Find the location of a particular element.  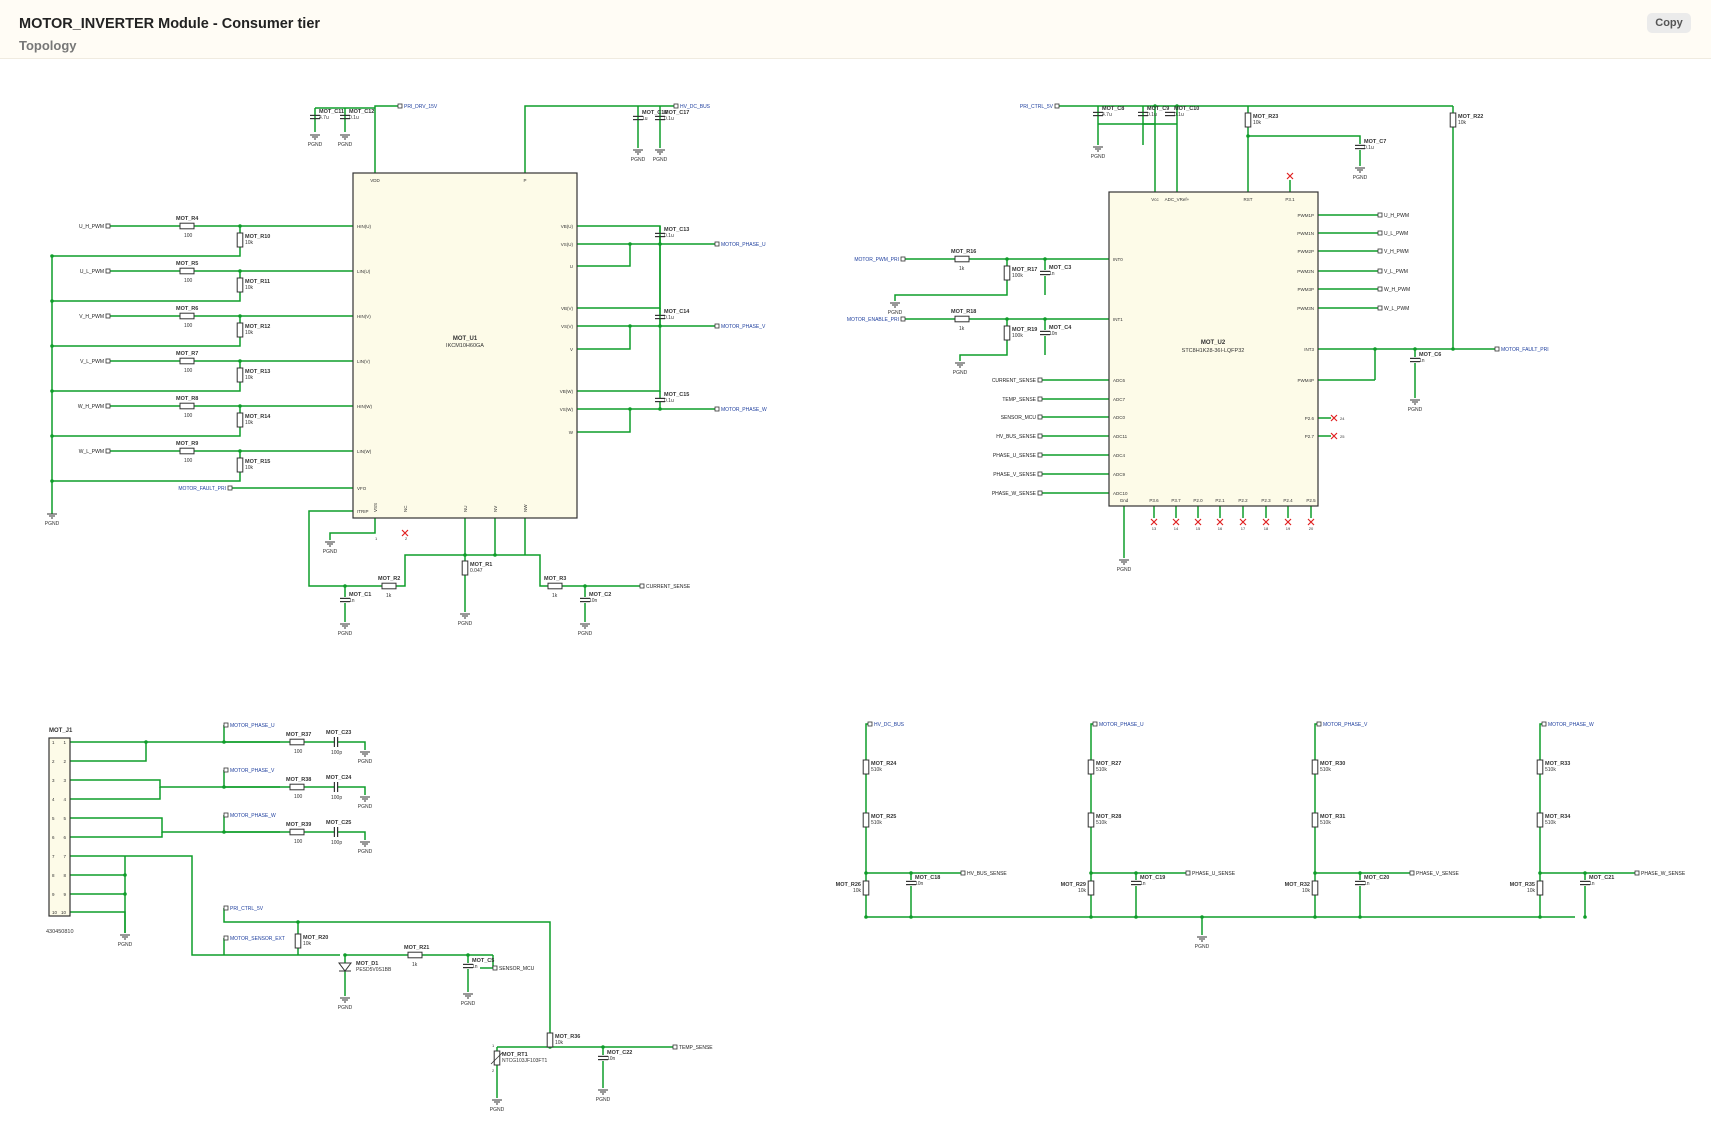

pin-number: 10 is located at coordinates (64, 912).